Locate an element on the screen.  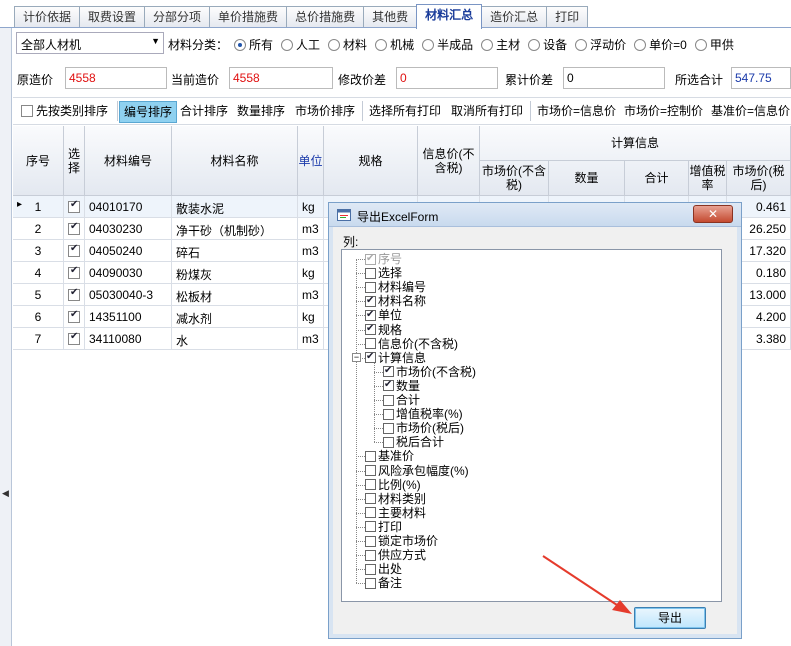
select-all-print-button: 选择所有打印 is located at coordinates (405, 112).